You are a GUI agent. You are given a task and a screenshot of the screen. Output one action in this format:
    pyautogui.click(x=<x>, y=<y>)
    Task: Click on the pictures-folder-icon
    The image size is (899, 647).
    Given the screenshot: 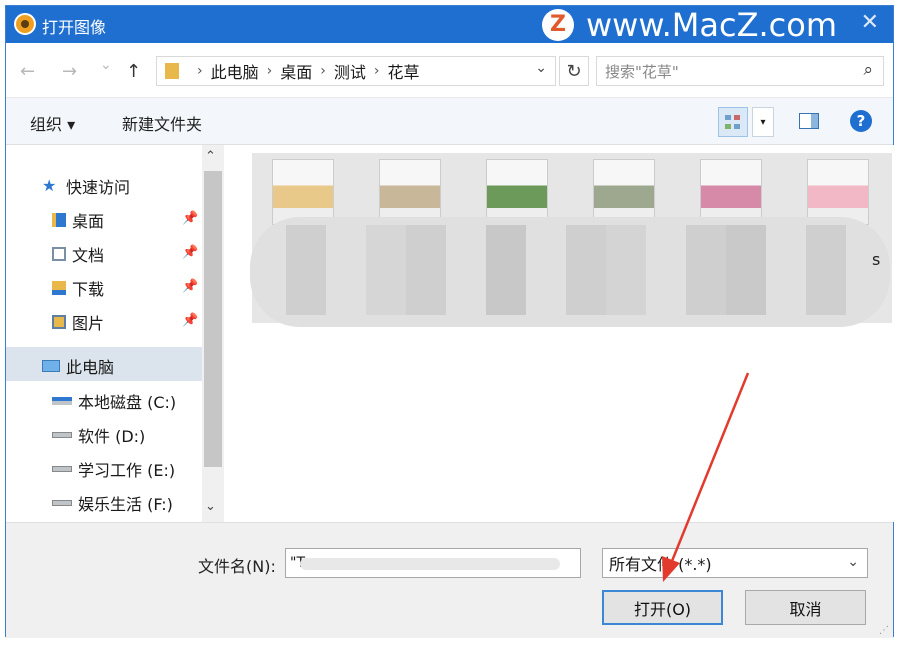 What is the action you would take?
    pyautogui.click(x=59, y=322)
    